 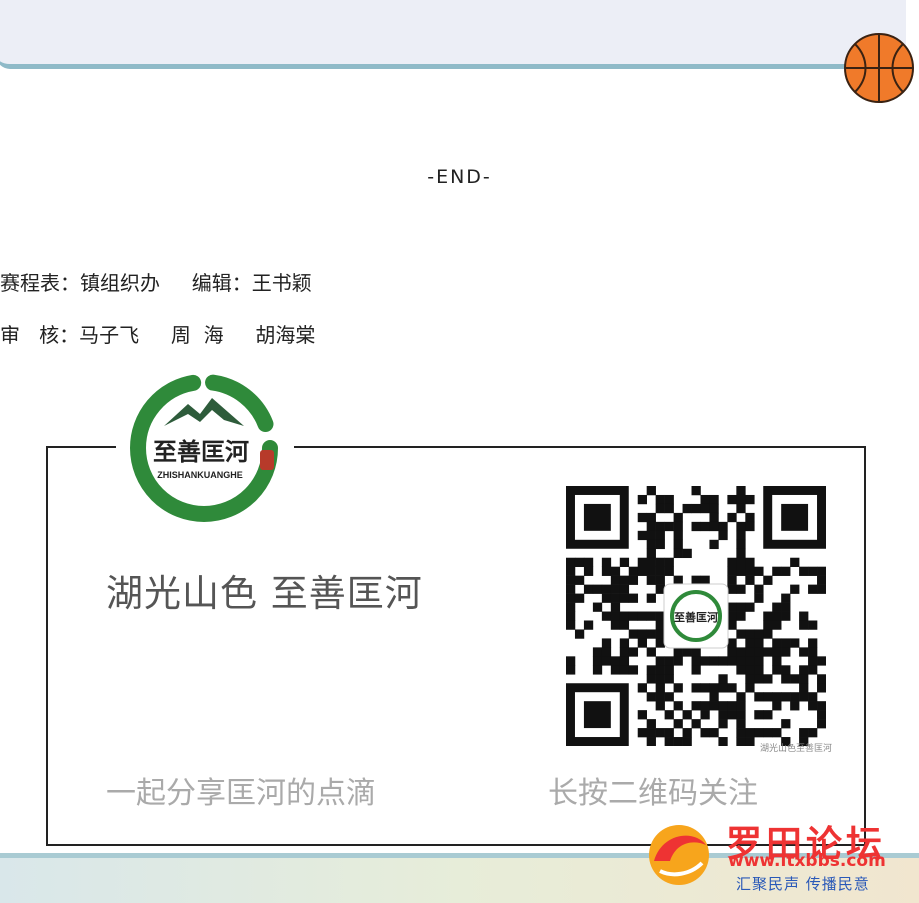 I want to click on svg-text: ZHISHANKUANGHE, so click(x=200, y=475).